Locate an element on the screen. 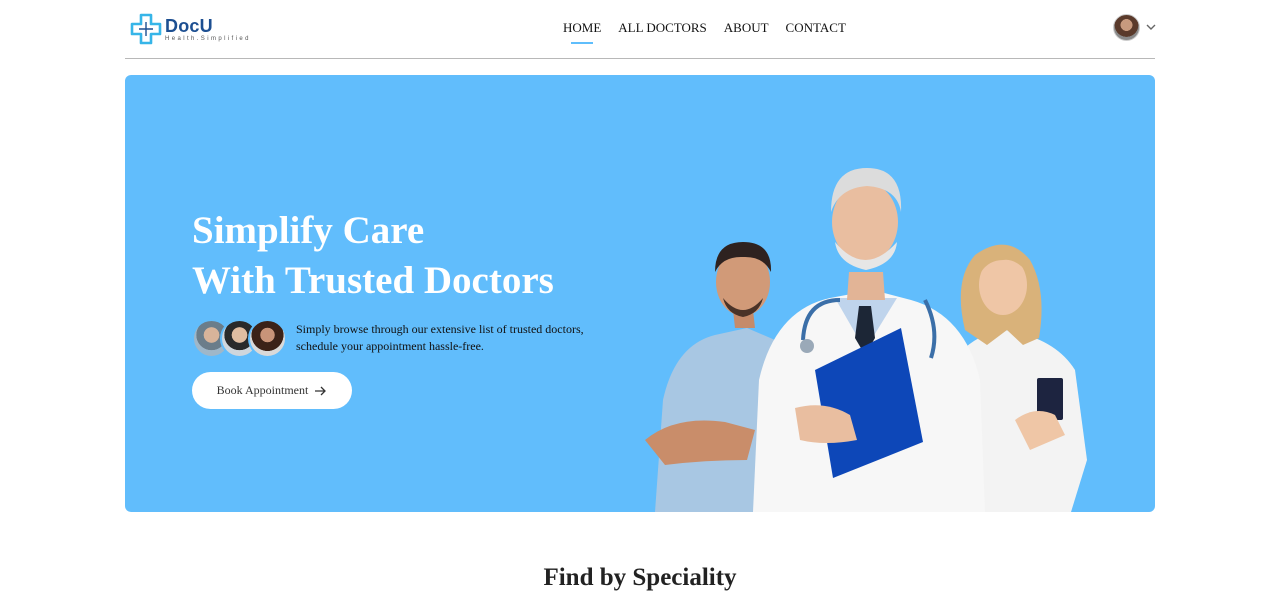 This screenshot has height=605, width=1280. medical-cross-icon is located at coordinates (146, 29).